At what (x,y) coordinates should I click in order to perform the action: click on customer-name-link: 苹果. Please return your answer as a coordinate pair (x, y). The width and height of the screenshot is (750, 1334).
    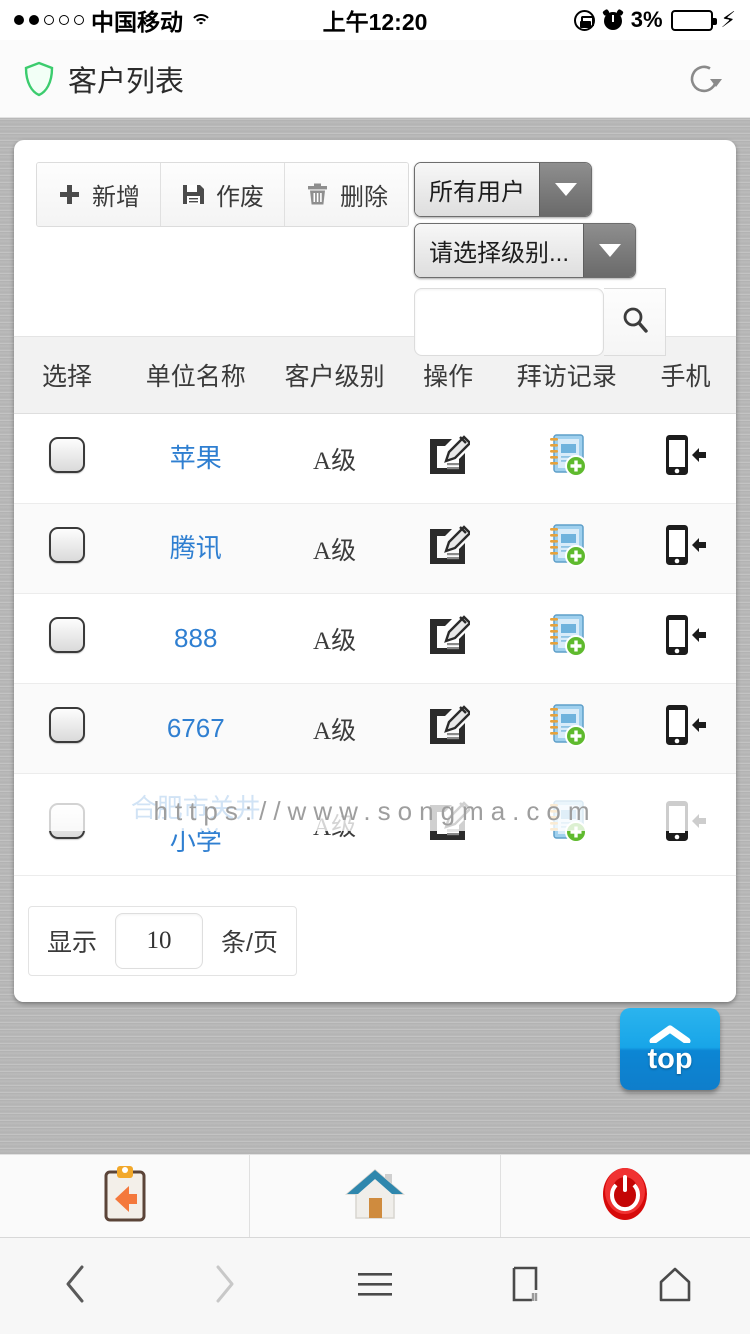
    Looking at the image, I should click on (196, 458).